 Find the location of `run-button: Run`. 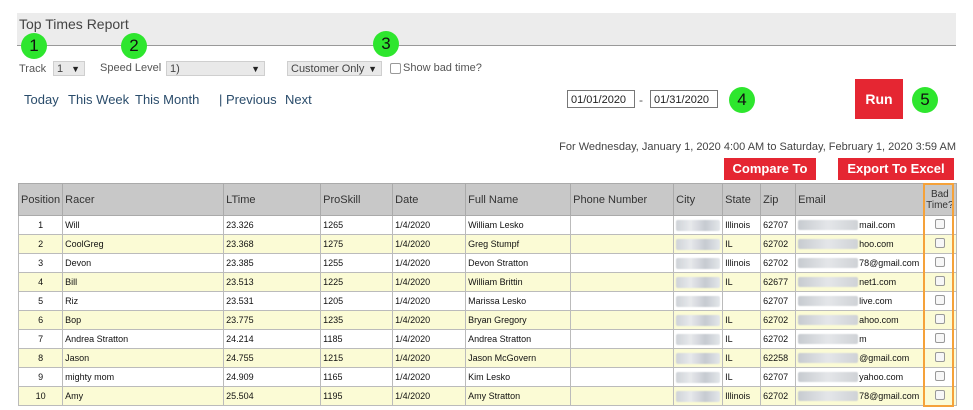

run-button: Run is located at coordinates (879, 99).